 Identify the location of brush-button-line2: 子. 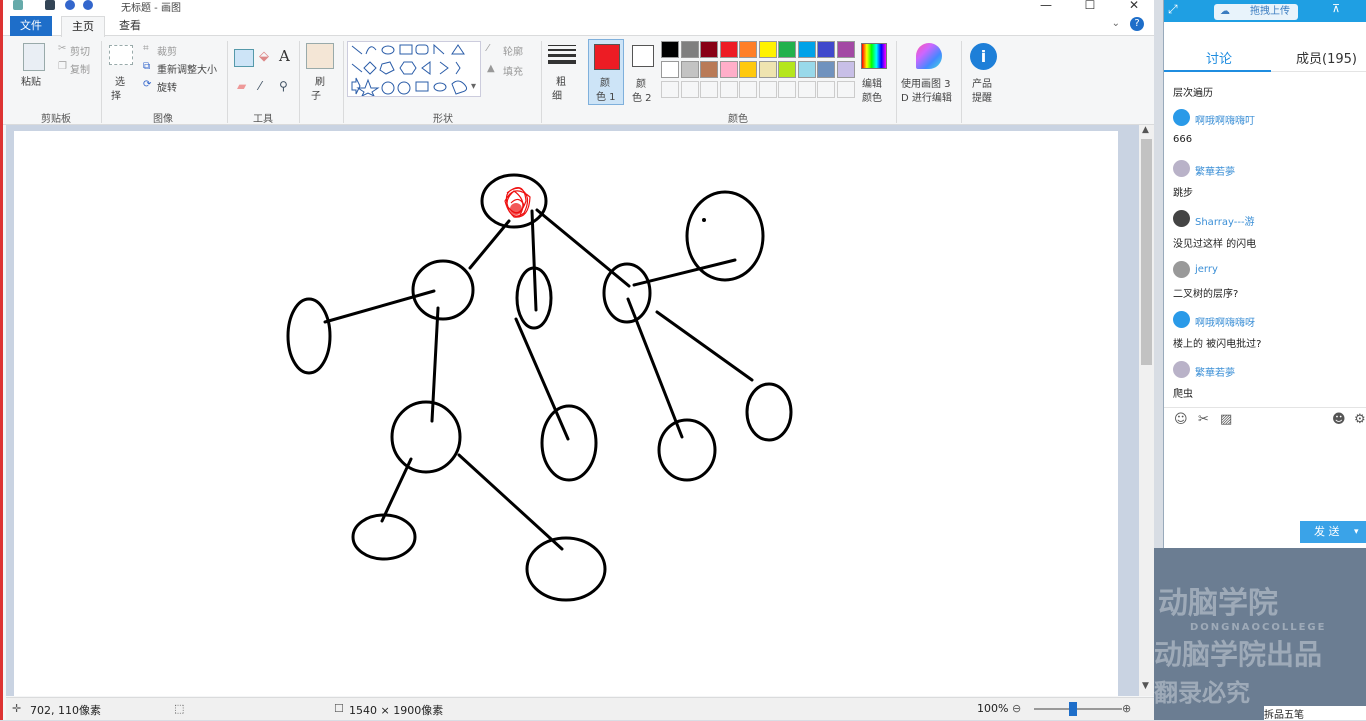
(316, 94).